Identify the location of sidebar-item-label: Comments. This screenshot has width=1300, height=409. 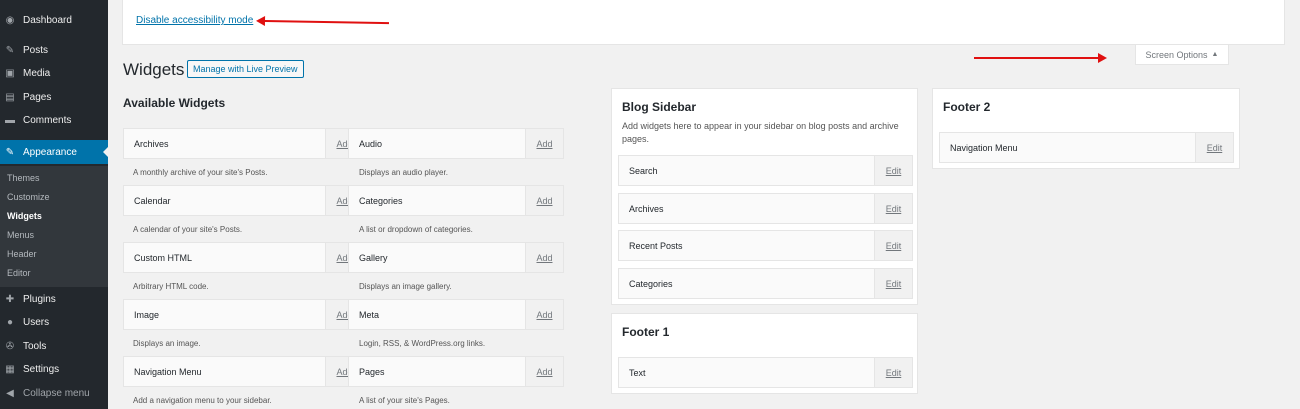
(47, 120).